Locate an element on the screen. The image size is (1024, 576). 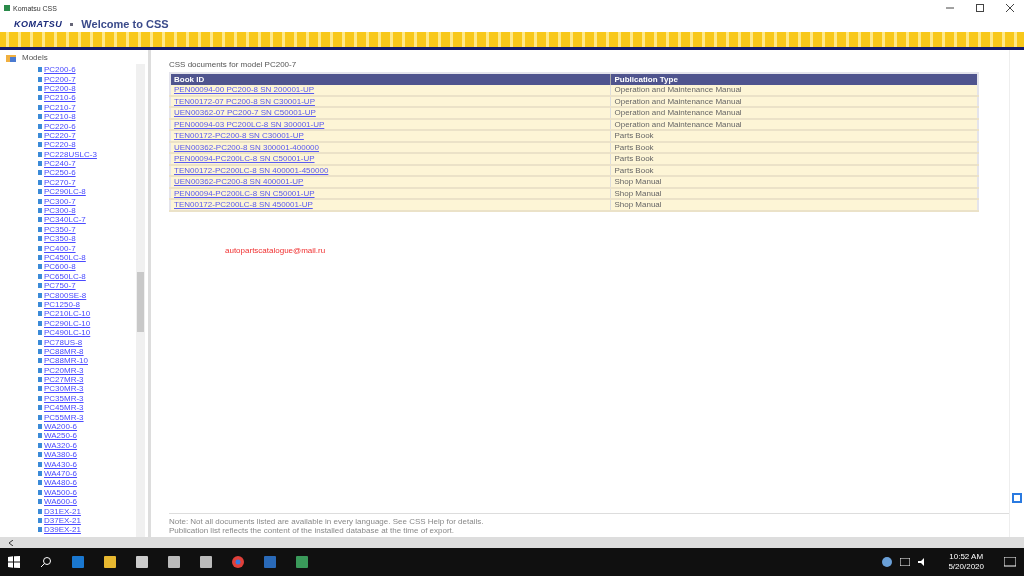
tree-item: PC450LC-8 is located at coordinates (65, 257).